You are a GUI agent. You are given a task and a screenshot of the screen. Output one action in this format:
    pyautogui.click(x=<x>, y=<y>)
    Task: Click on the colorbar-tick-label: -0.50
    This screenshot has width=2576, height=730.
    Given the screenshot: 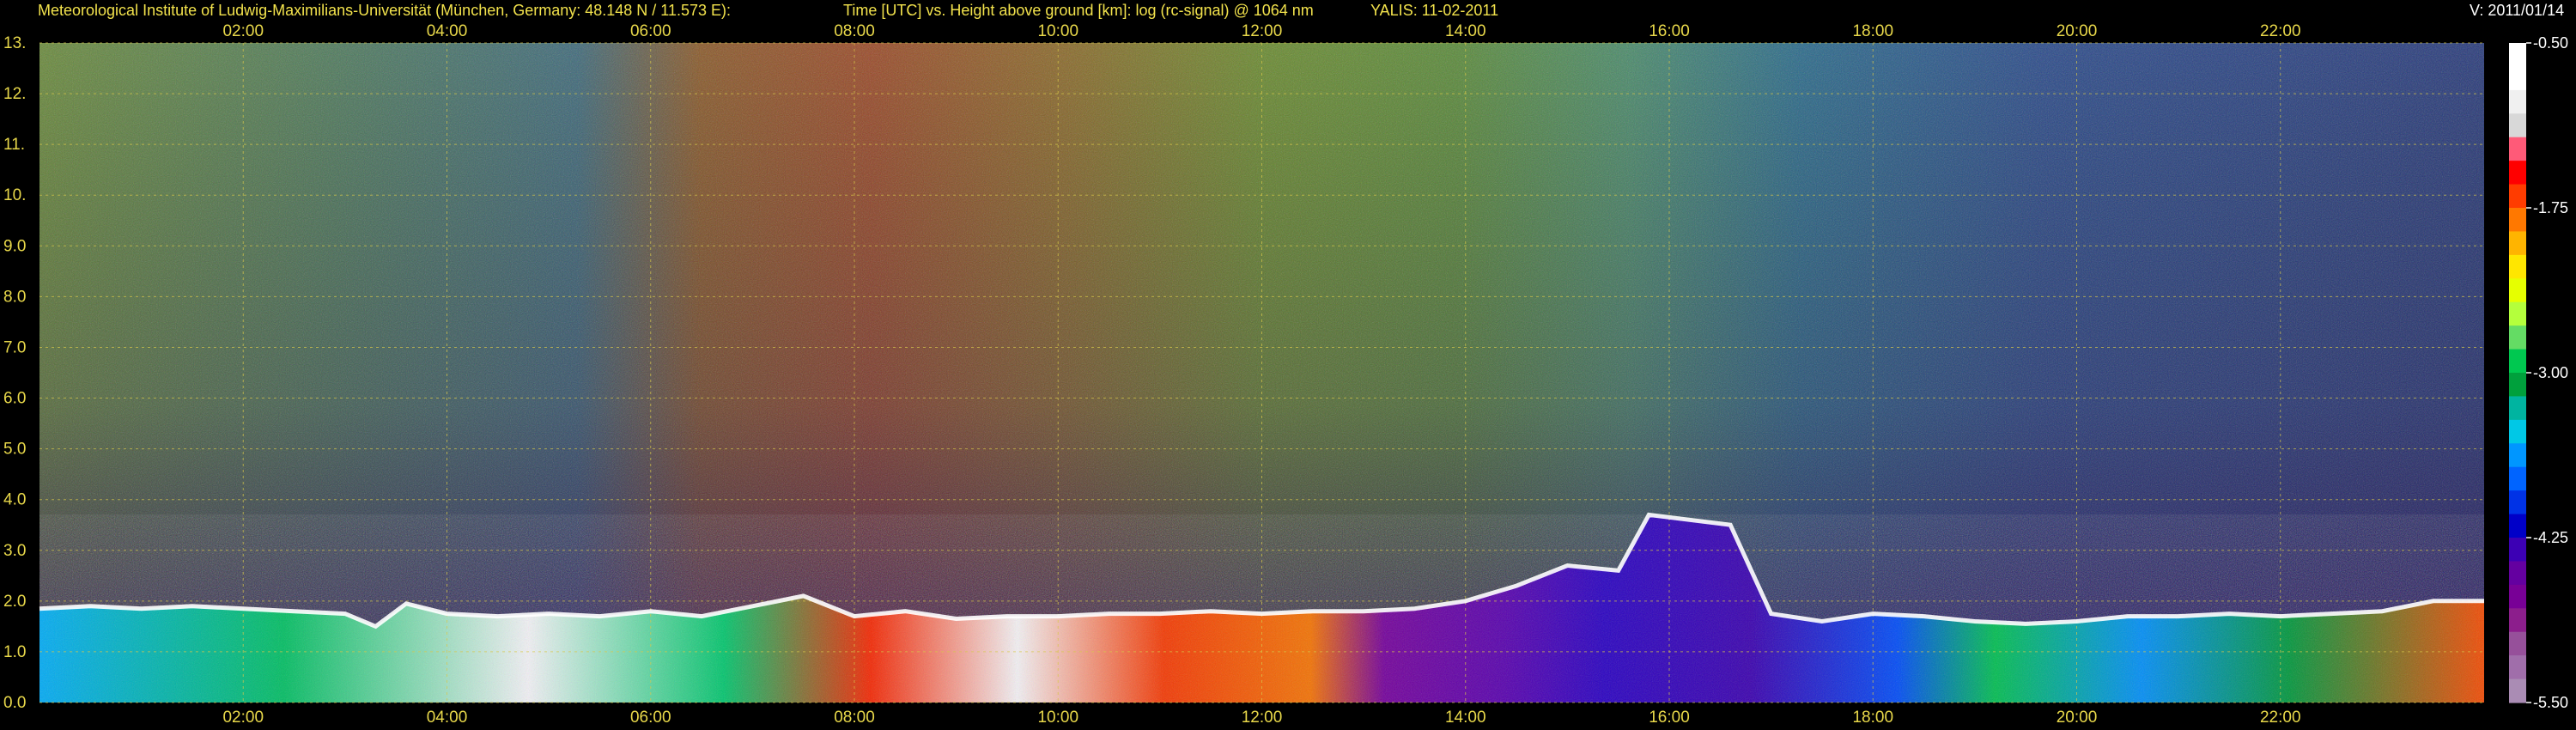 What is the action you would take?
    pyautogui.click(x=2551, y=43)
    